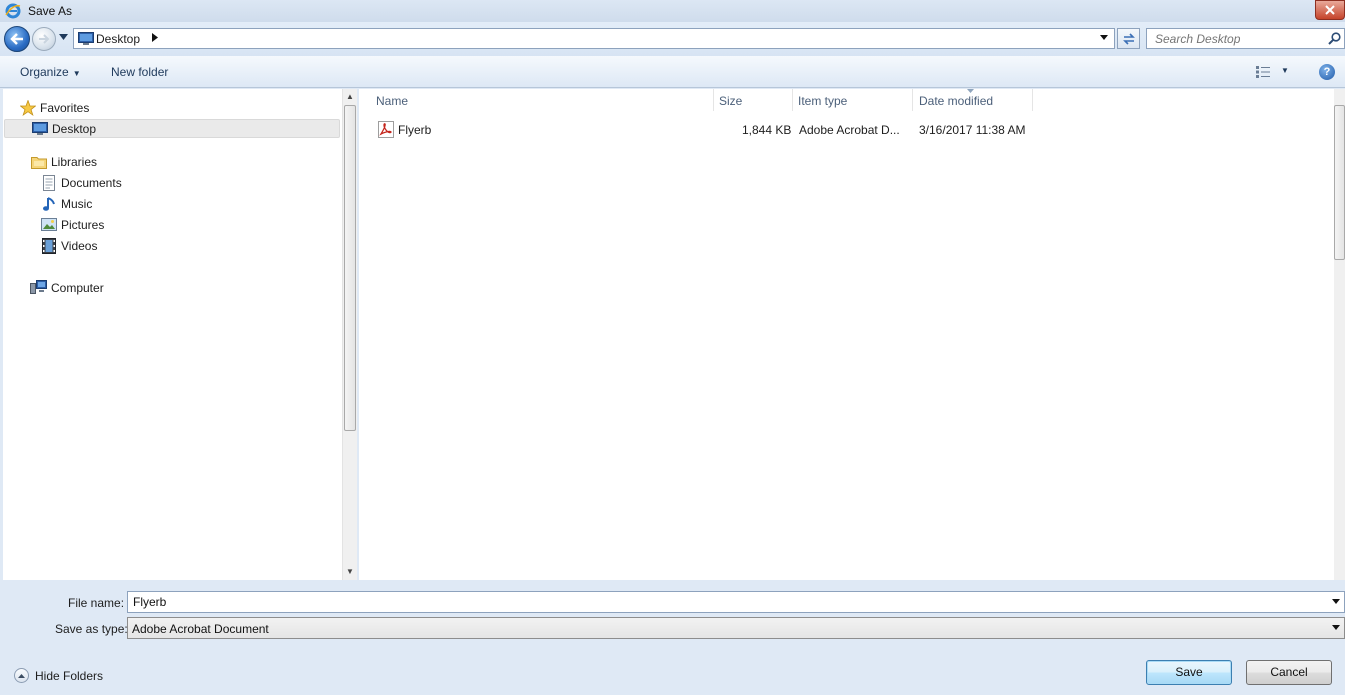 This screenshot has width=1345, height=695. What do you see at coordinates (736, 628) in the screenshot?
I see `save-as-type-select: Adobe Acrobat Document` at bounding box center [736, 628].